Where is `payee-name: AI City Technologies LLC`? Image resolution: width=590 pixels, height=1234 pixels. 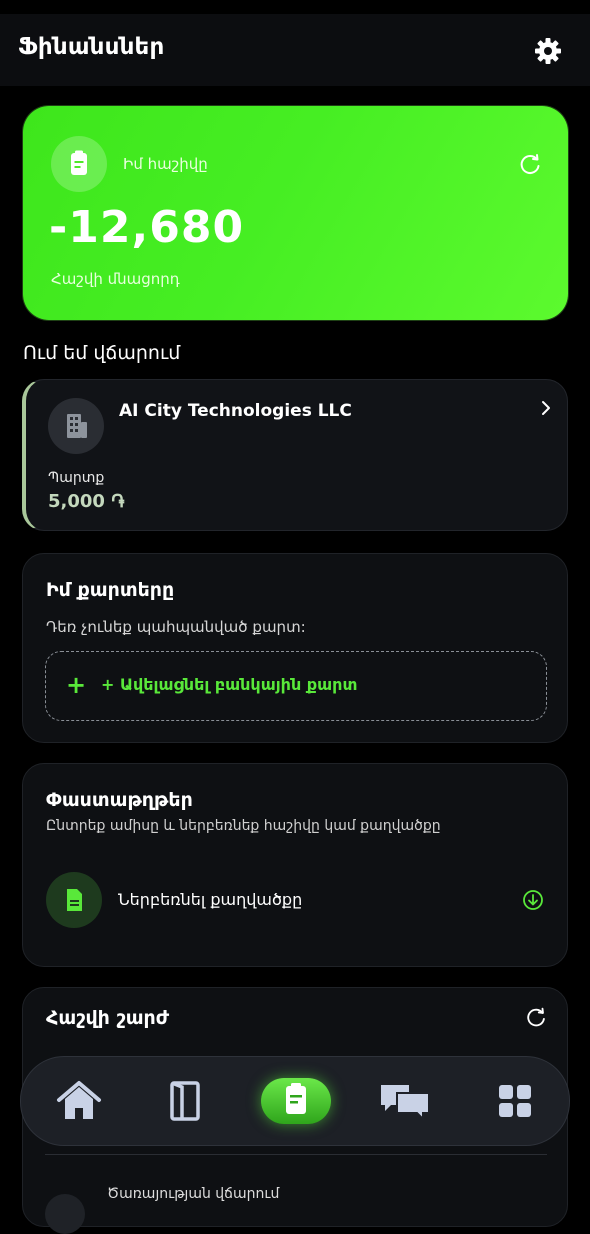 payee-name: AI City Technologies LLC is located at coordinates (235, 411).